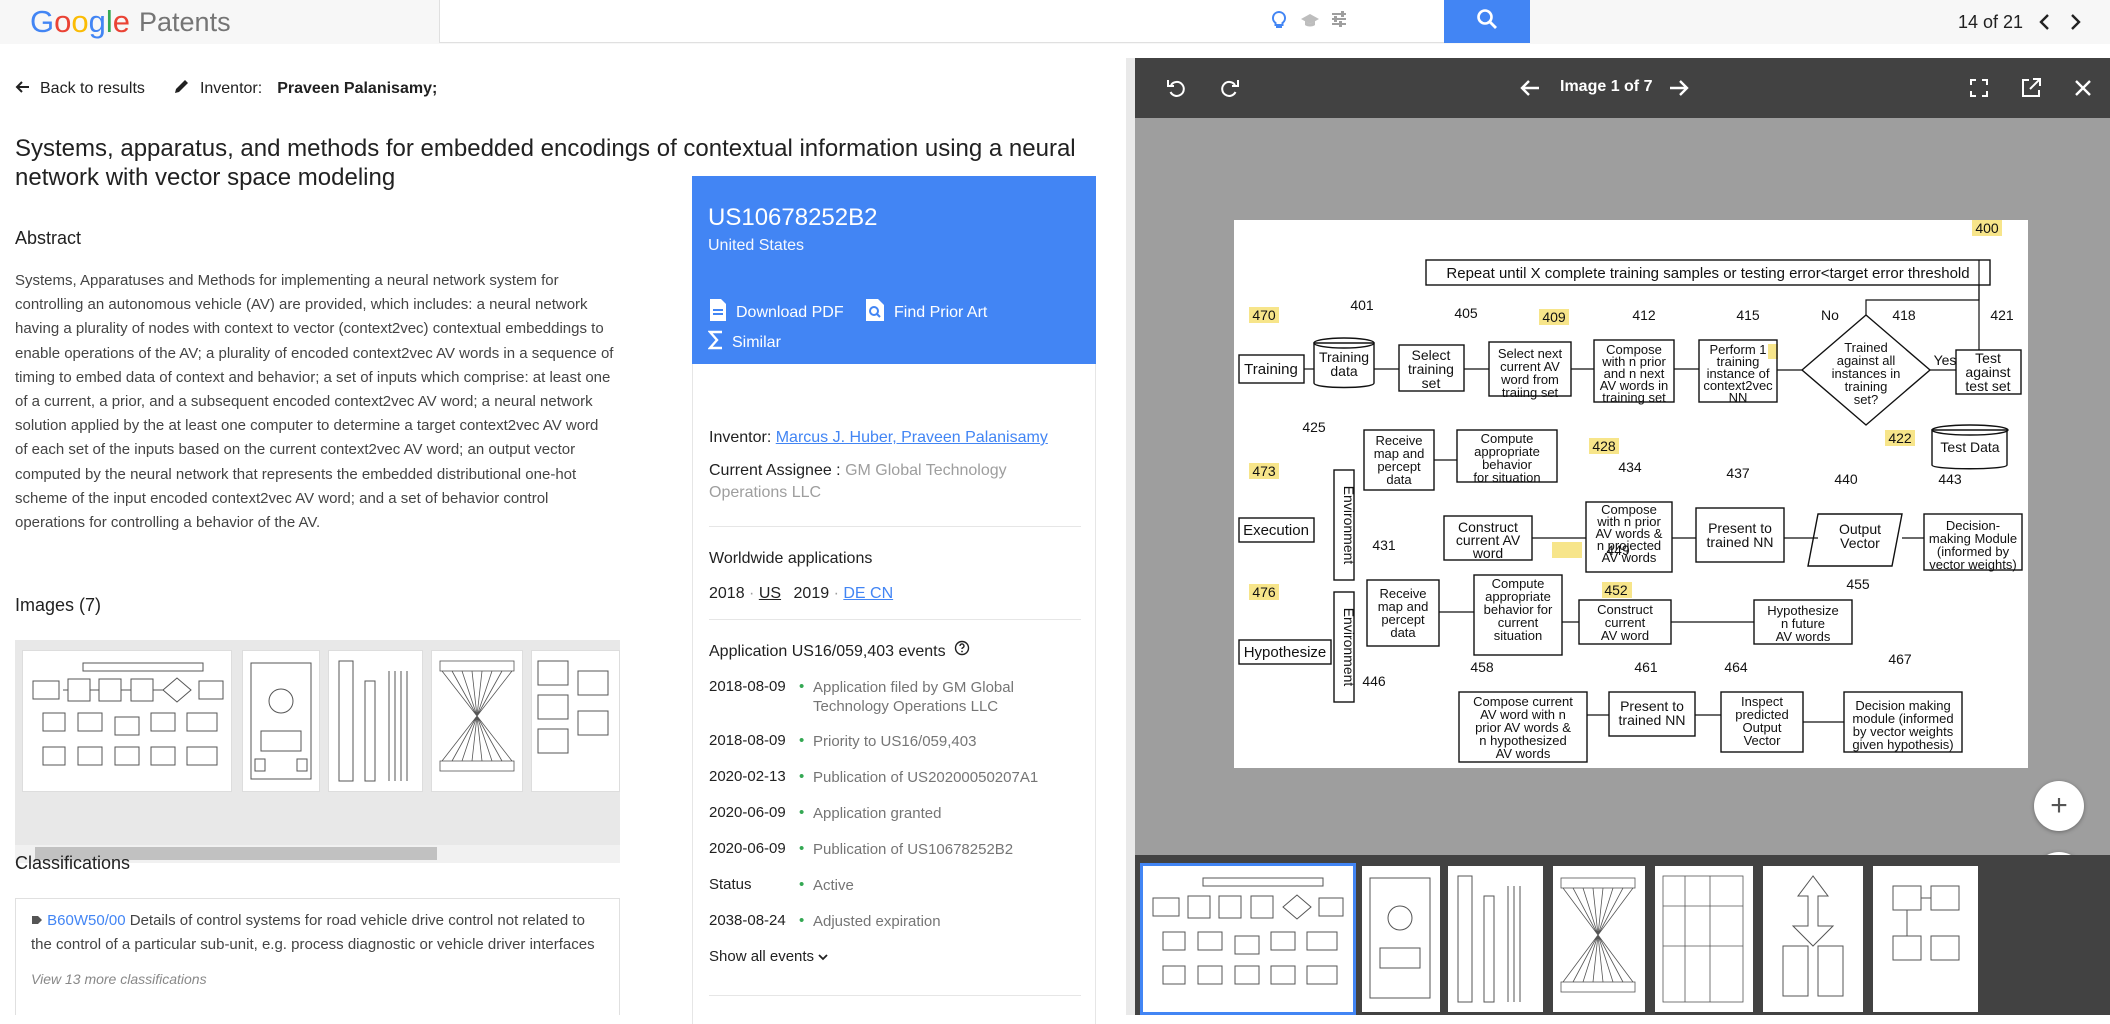  What do you see at coordinates (109, 22) in the screenshot?
I see `logo-letter: l` at bounding box center [109, 22].